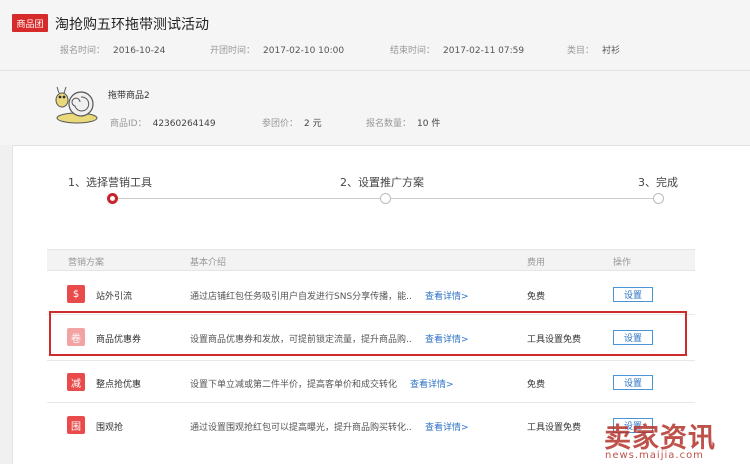 This screenshot has height=464, width=750. What do you see at coordinates (112, 198) in the screenshot?
I see `step-1-dot` at bounding box center [112, 198].